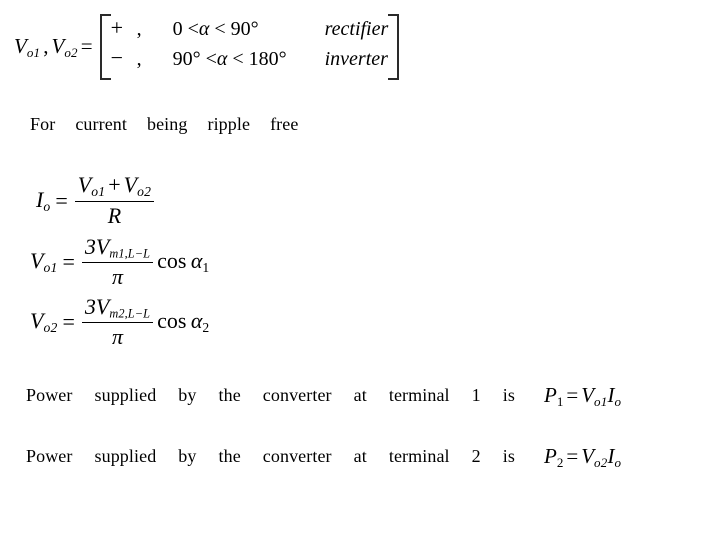  Describe the element at coordinates (84, 184) in the screenshot. I see `io-num-v1: V` at that location.